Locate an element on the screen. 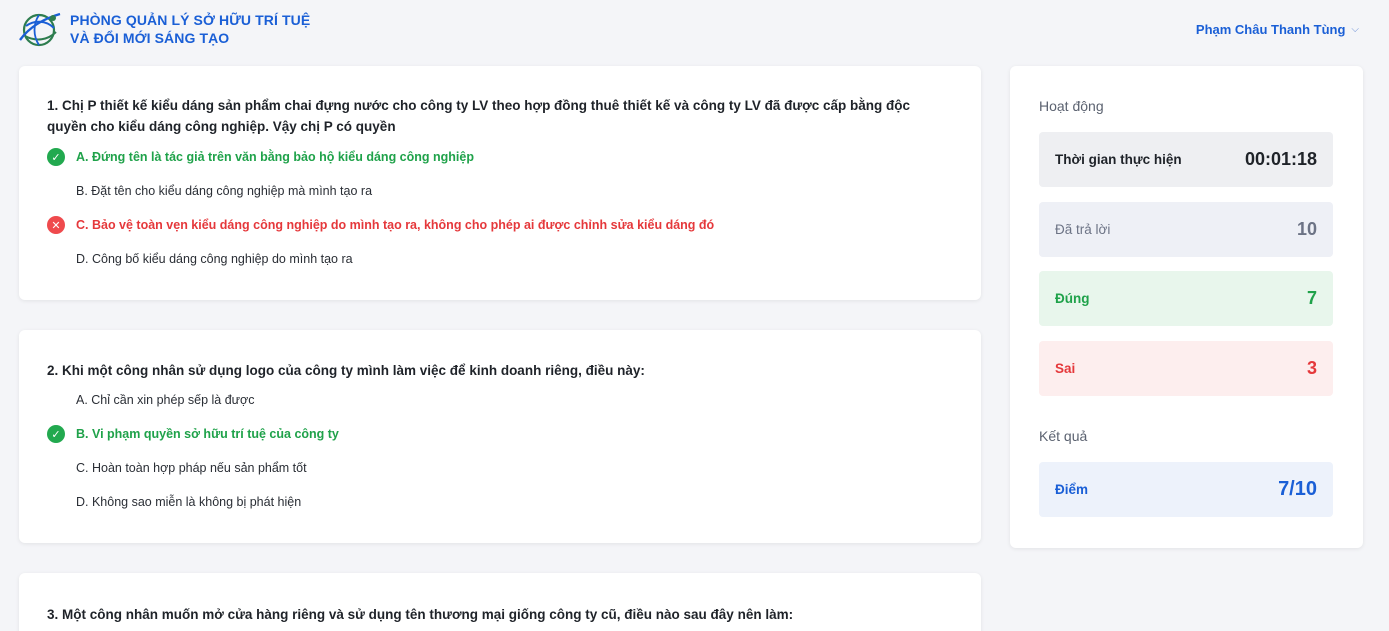 This screenshot has width=1389, height=631. result-title: Kết quả is located at coordinates (1063, 436).